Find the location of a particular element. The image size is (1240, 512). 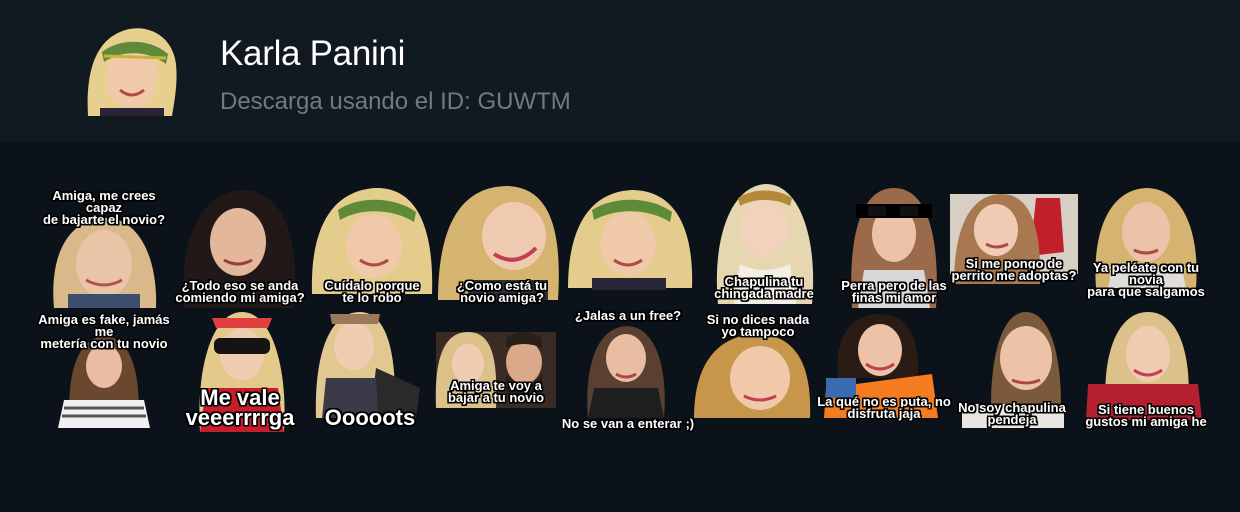

pack-title: Karla Panini is located at coordinates (313, 53).